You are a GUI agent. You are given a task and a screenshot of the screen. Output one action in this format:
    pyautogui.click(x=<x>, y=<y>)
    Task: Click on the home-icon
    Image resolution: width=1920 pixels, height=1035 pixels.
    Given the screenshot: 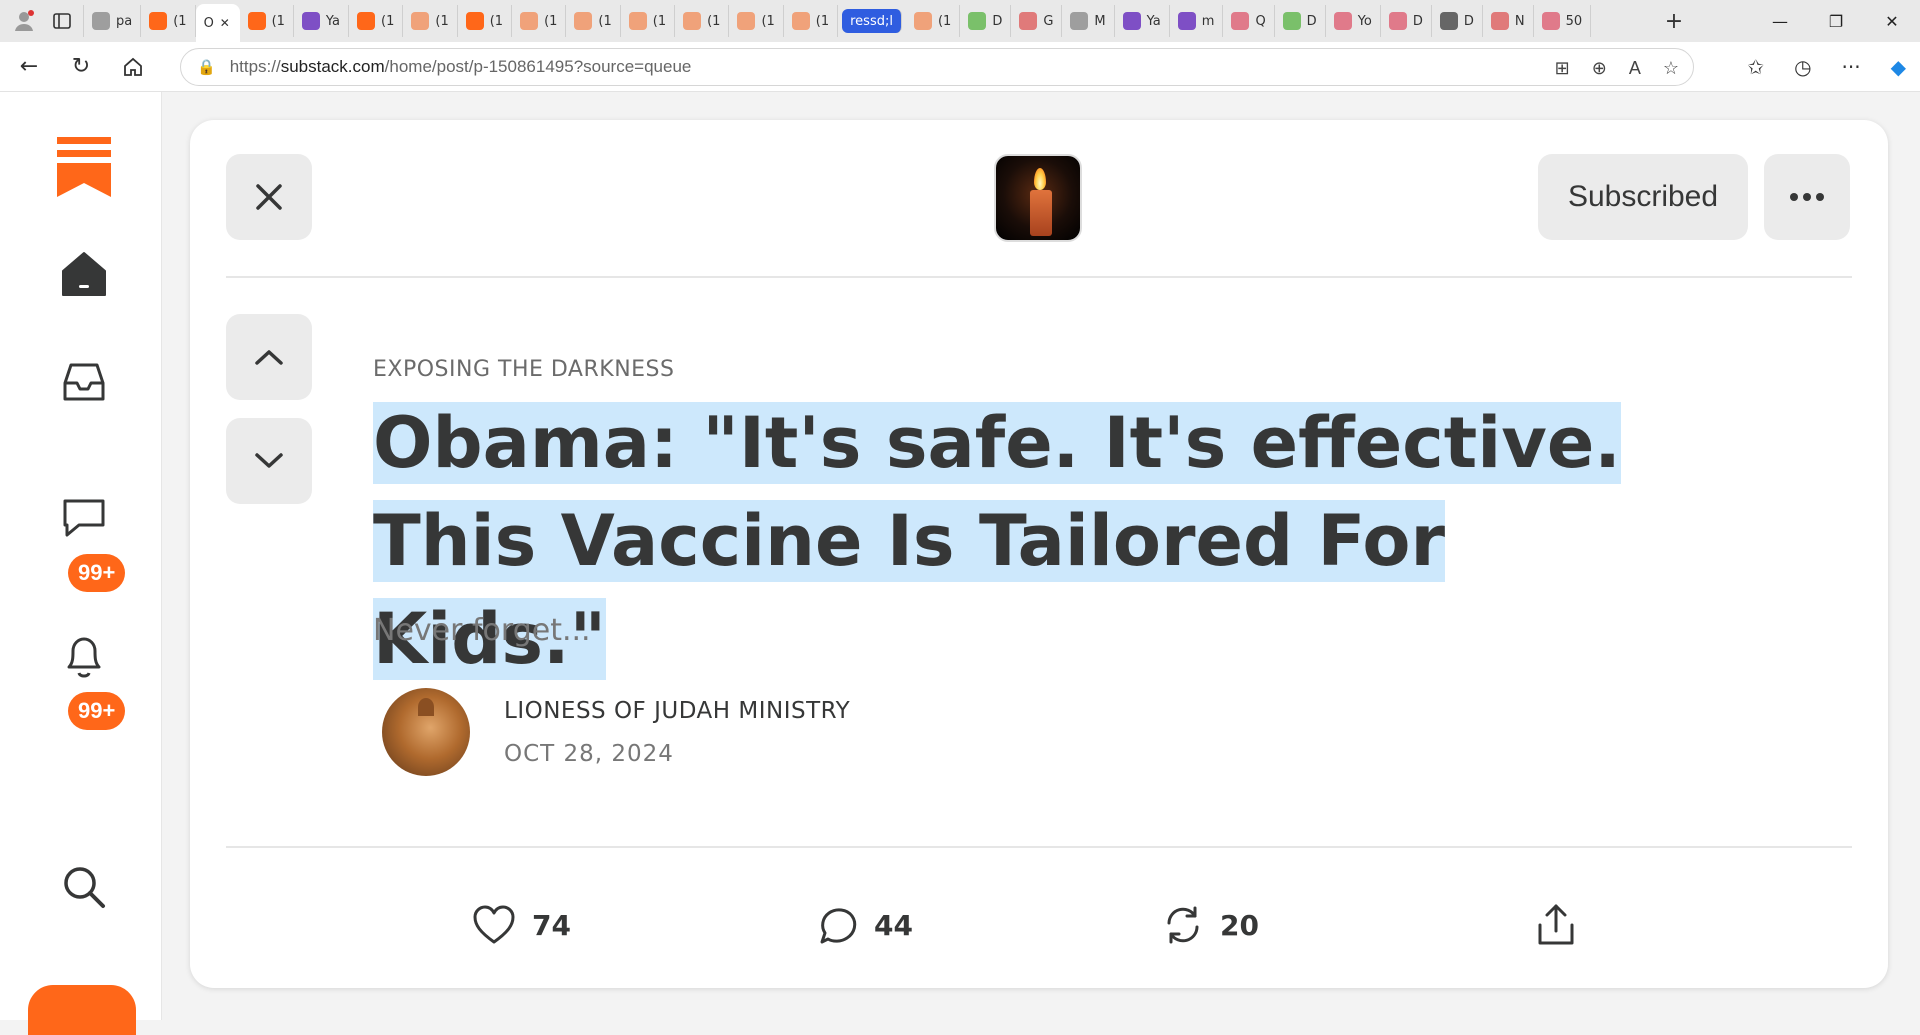 What is the action you would take?
    pyautogui.click(x=133, y=66)
    